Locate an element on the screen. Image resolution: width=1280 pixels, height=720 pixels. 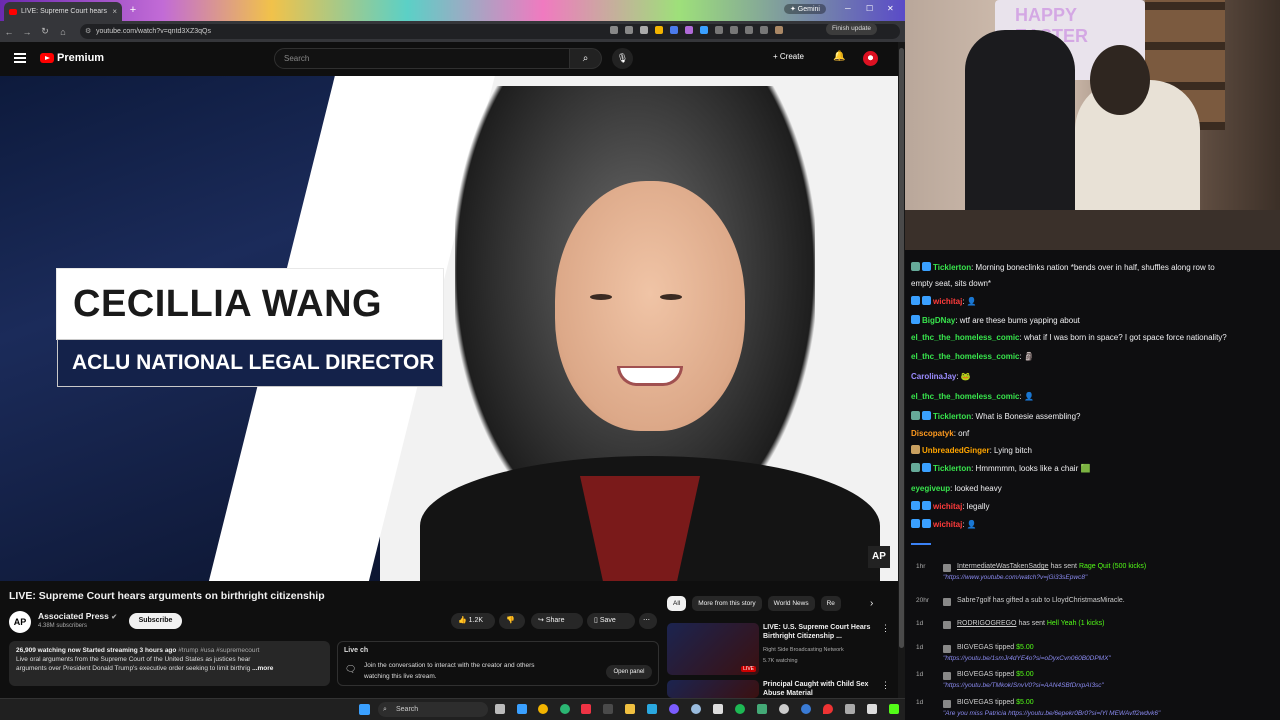
voice-search-button: 🎙 is located at coordinates (622, 58).